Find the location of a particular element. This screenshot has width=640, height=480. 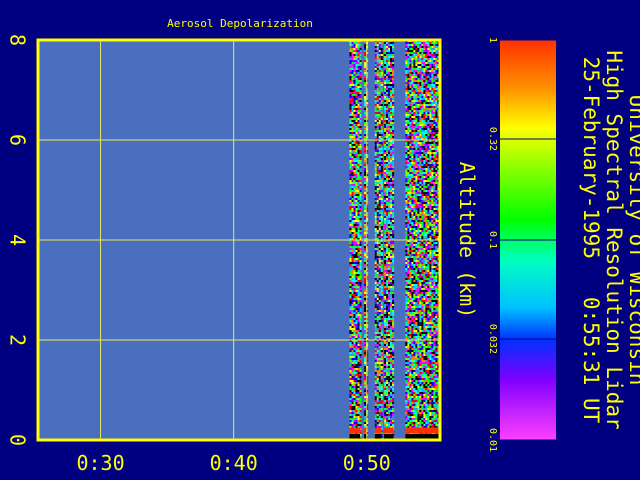

y-tick-label: 4 is located at coordinates (18, 240).